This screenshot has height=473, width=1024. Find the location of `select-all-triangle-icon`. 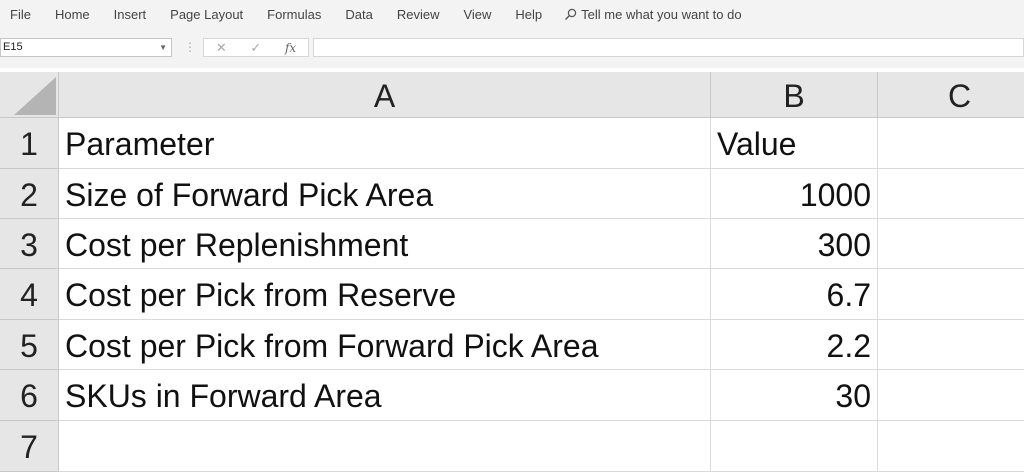

select-all-triangle-icon is located at coordinates (35, 96).